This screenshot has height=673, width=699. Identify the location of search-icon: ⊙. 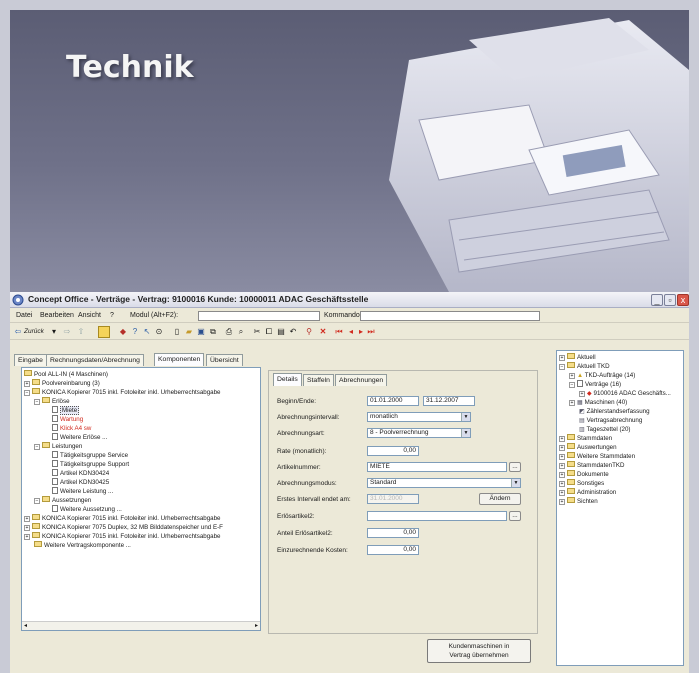
(159, 332).